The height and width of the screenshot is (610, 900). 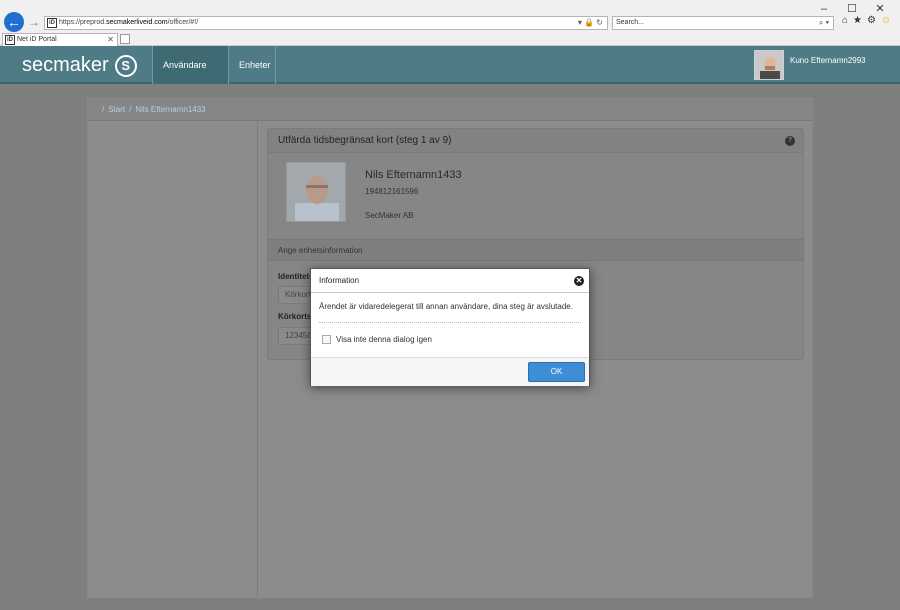 I want to click on tab-favicon-icon: iD, so click(x=10, y=40).